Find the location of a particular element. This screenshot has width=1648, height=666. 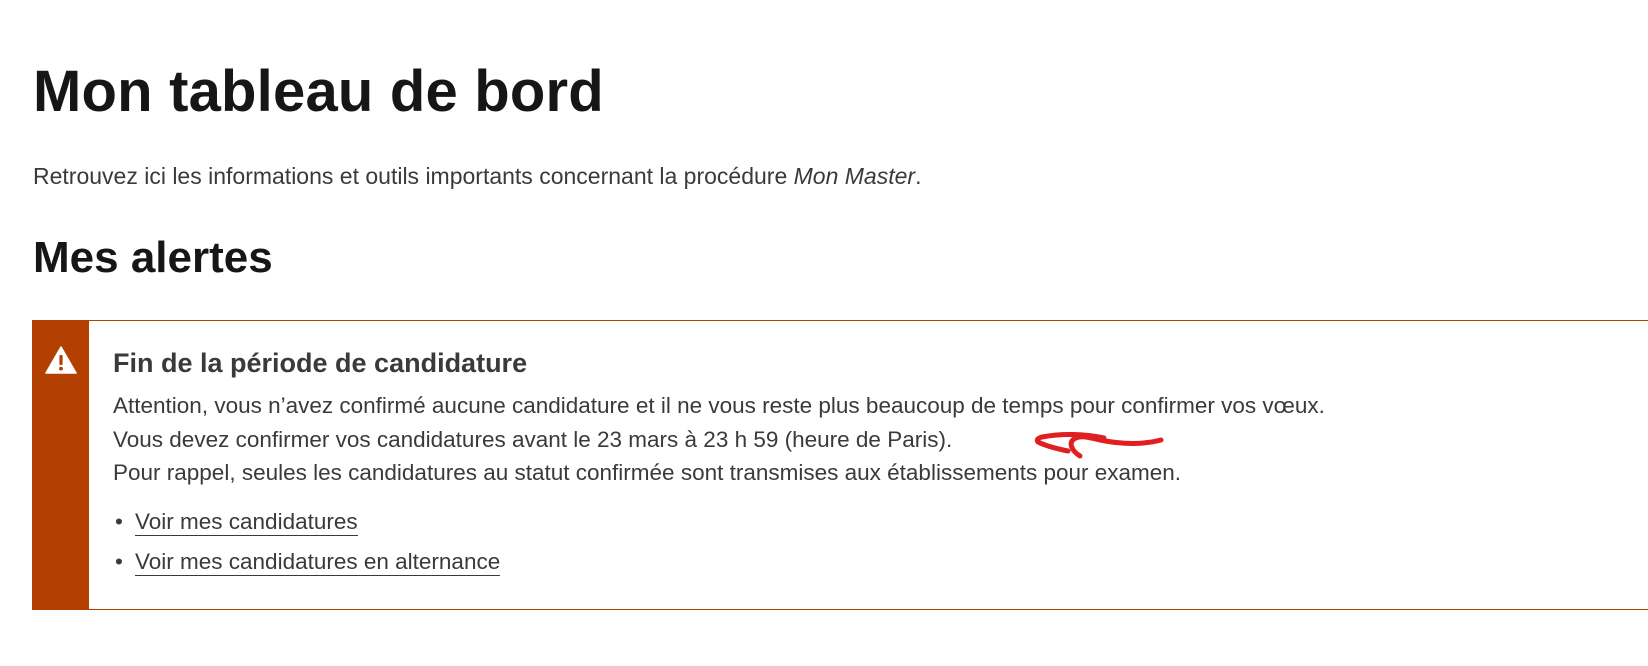

view-work-study-applications-link: Voir mes candidatures en alternance is located at coordinates (318, 562).